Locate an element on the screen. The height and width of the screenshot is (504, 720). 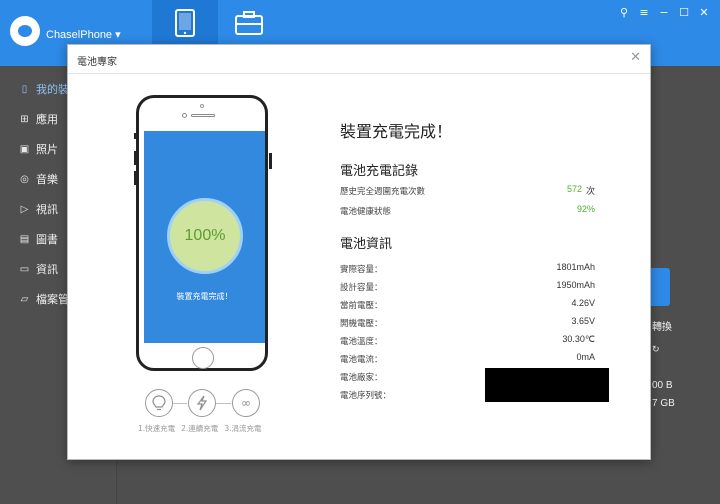
info-label: 電池廠家： is located at coordinates (361, 378).